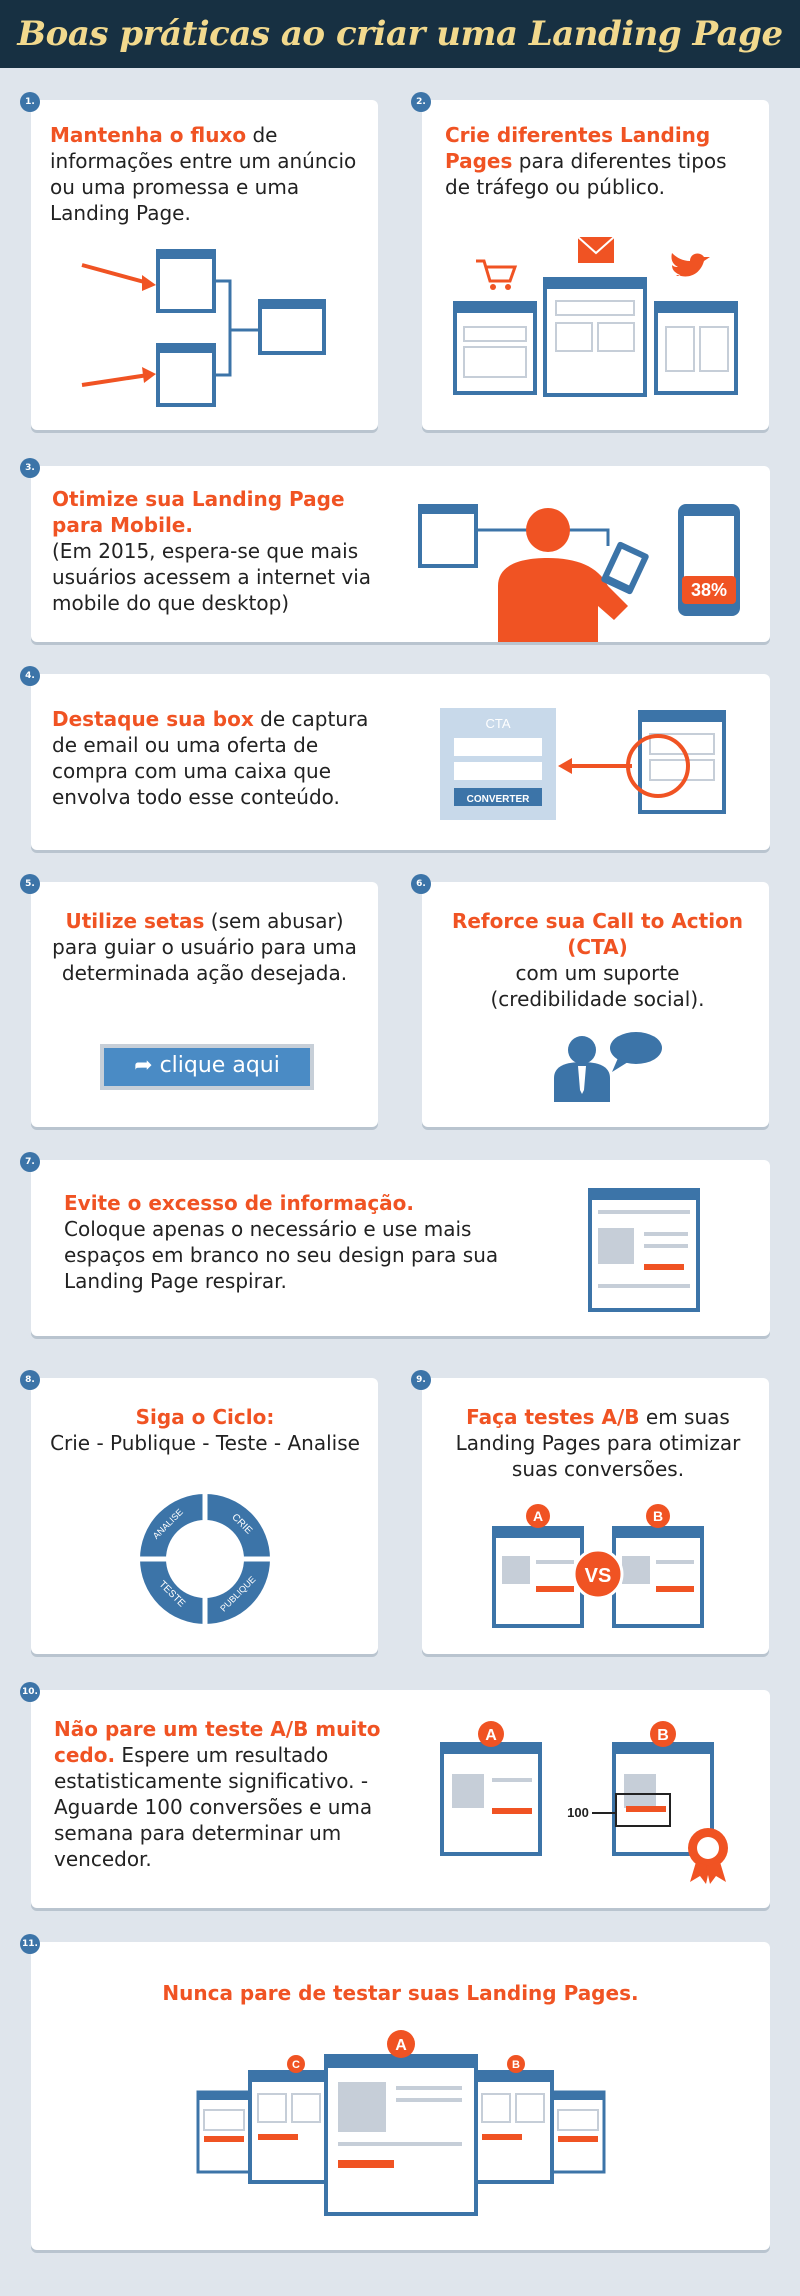 The height and width of the screenshot is (2296, 800). What do you see at coordinates (401, 2123) in the screenshot?
I see `pages-carousel: A C B` at bounding box center [401, 2123].